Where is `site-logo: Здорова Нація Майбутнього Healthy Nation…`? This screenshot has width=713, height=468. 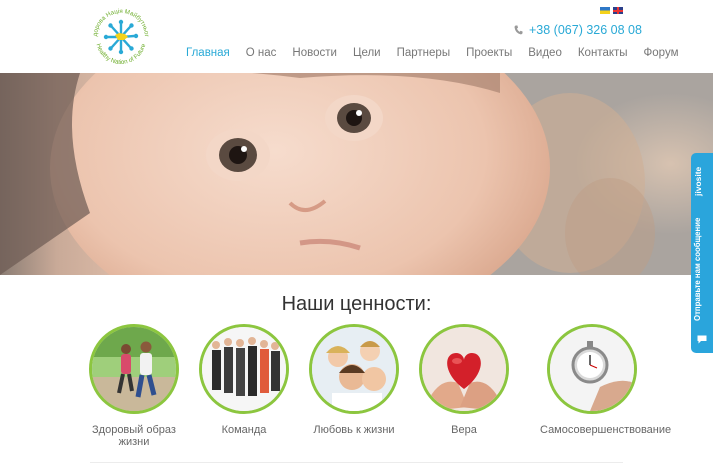 site-logo: Здорова Нація Майбутнього Healthy Nation… is located at coordinates (121, 37).